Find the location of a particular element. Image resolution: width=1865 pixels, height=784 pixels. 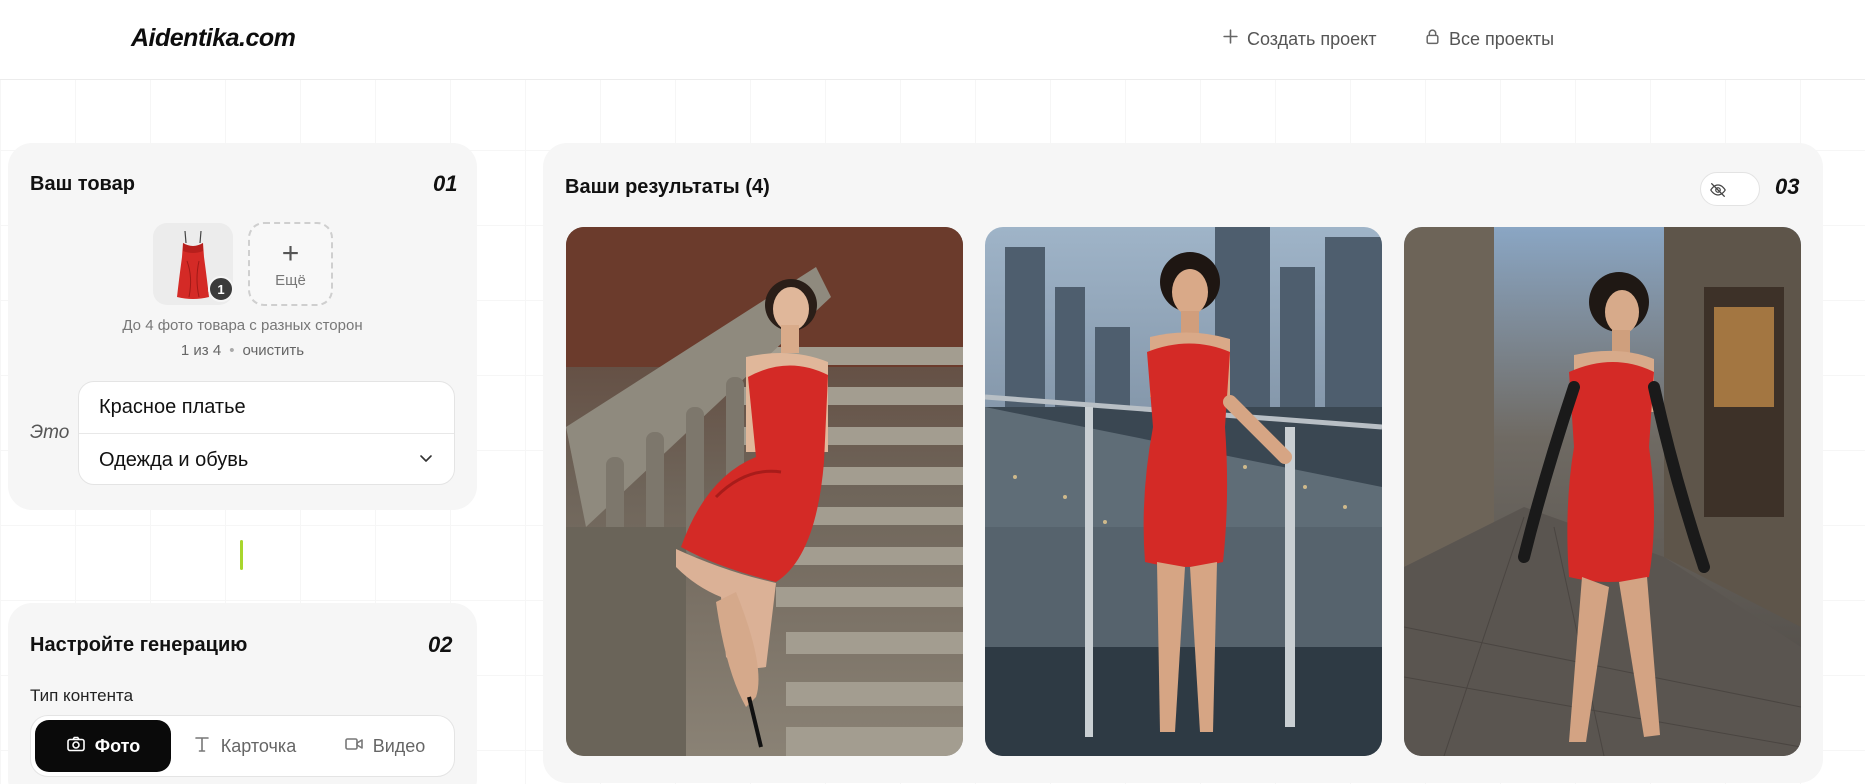

create-project-link: Создать проект is located at coordinates (1299, 39).